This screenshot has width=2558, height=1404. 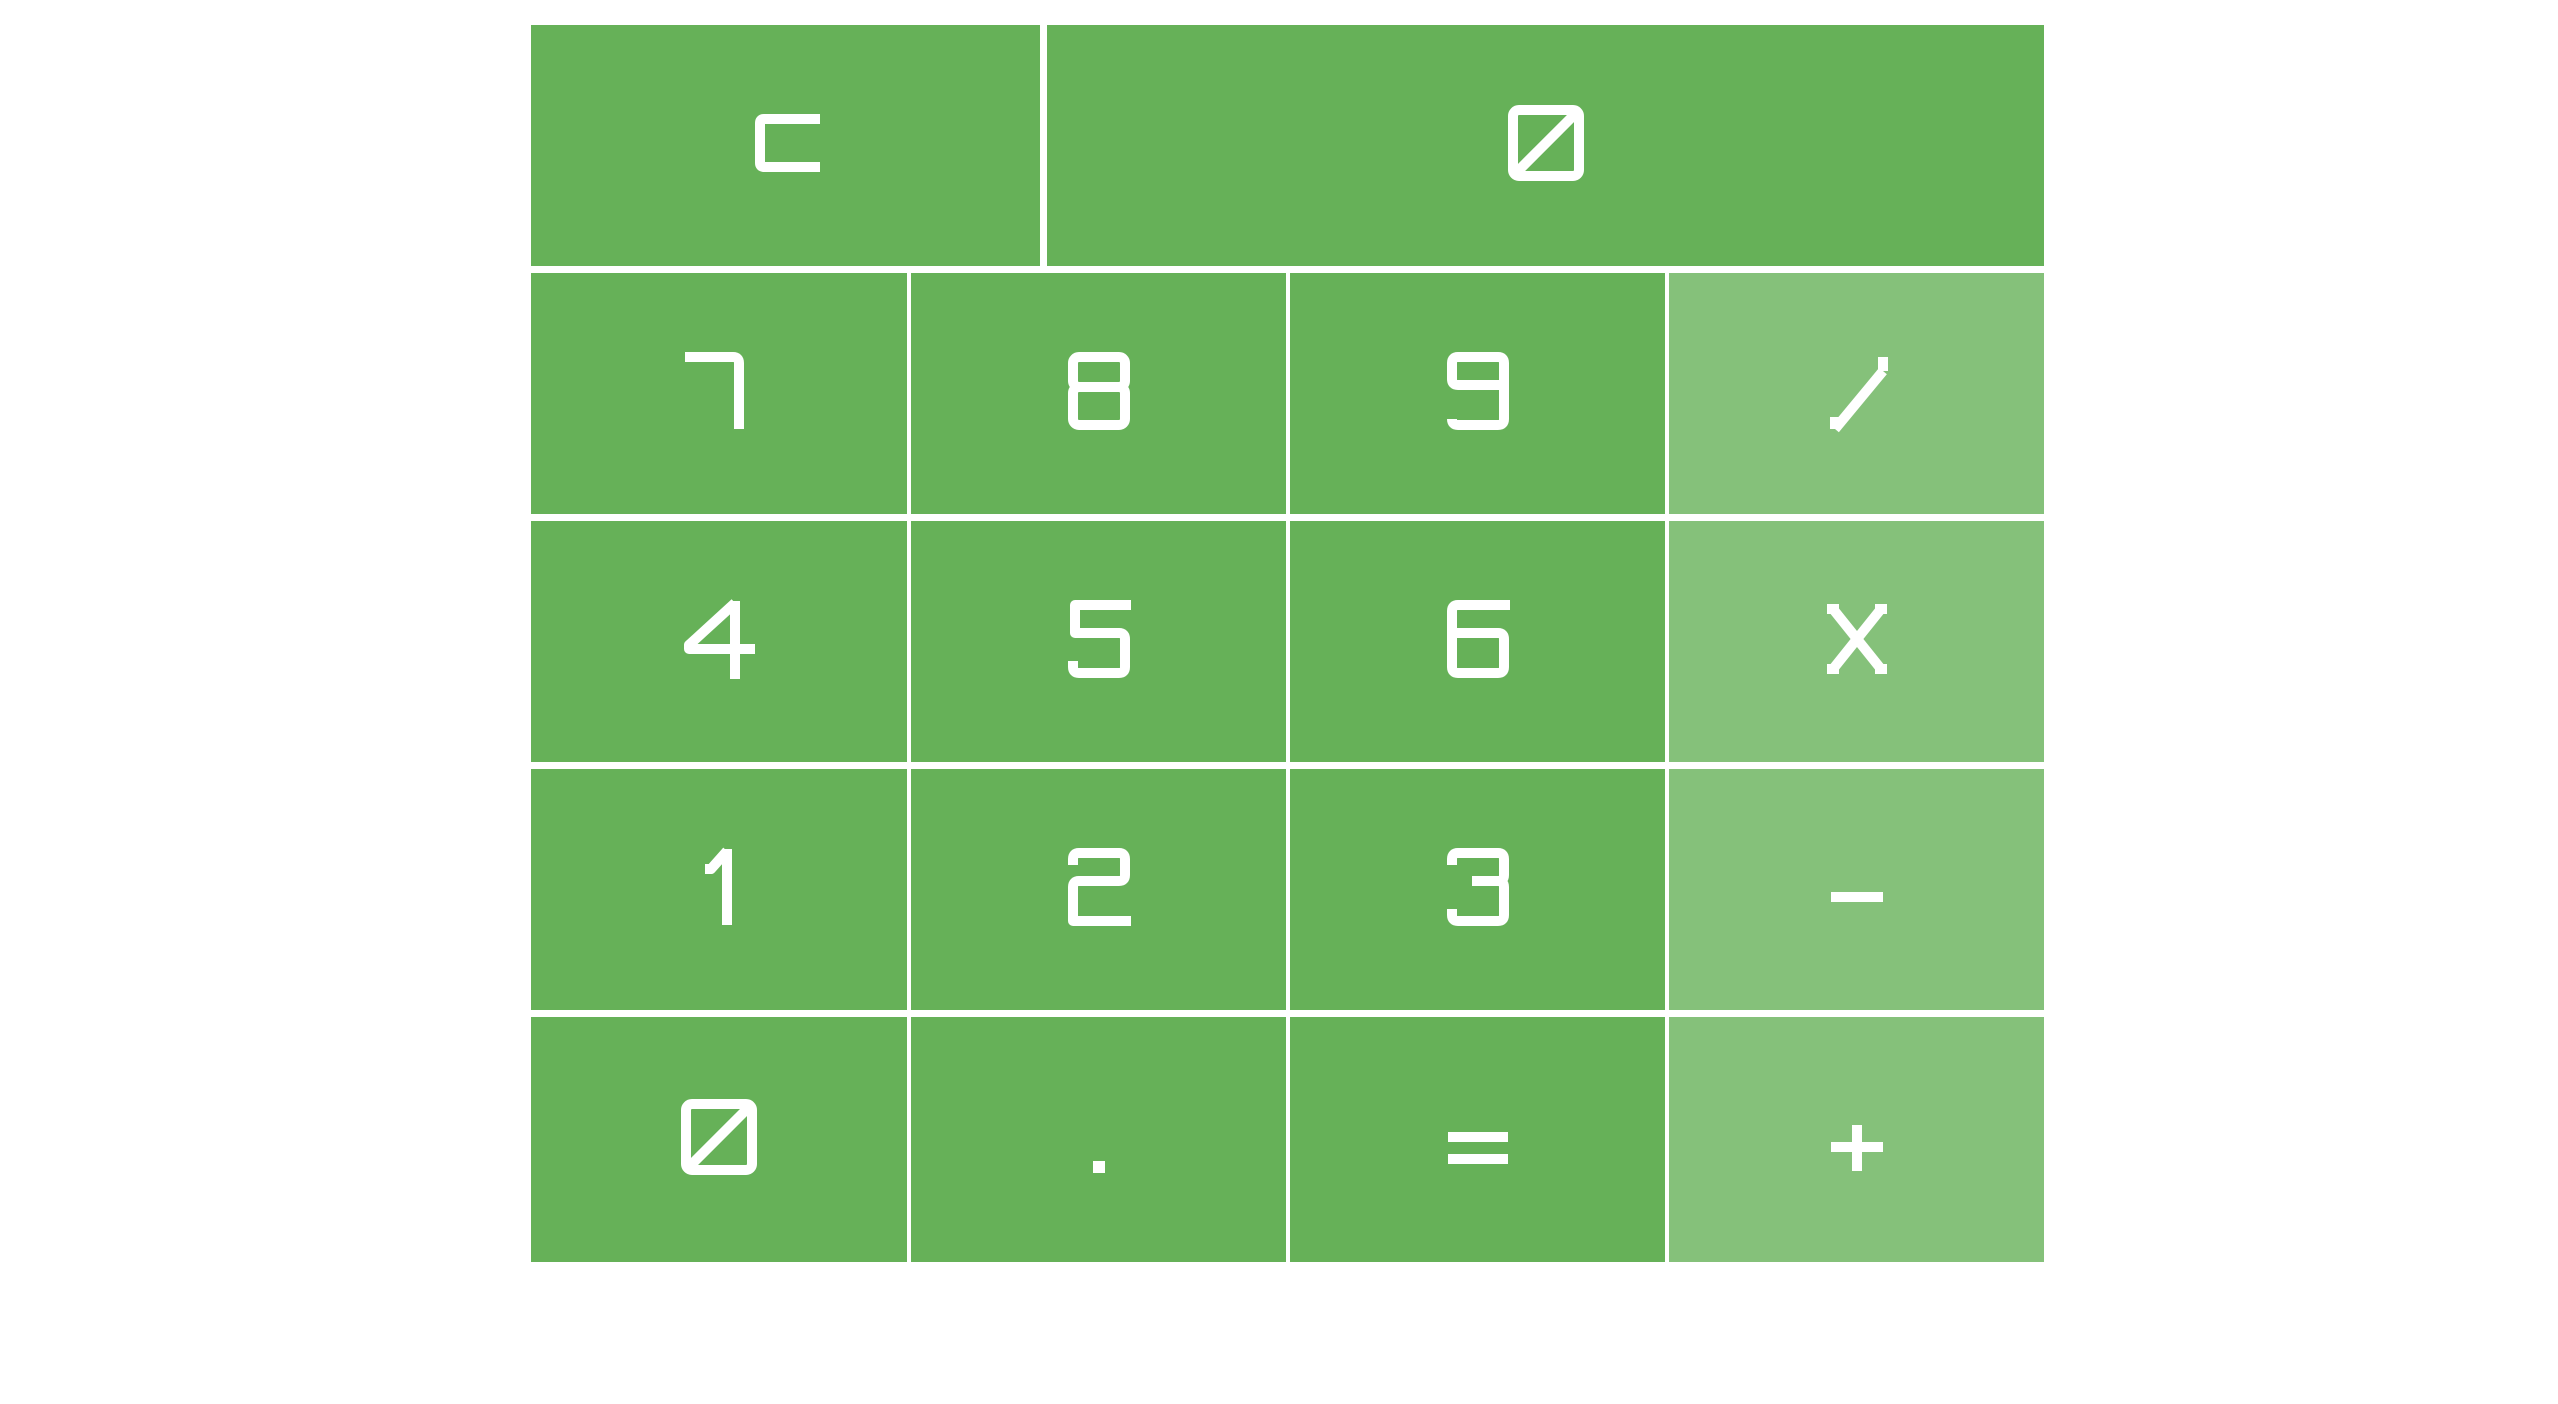 I want to click on equals-icon, so click(x=1478, y=1139).